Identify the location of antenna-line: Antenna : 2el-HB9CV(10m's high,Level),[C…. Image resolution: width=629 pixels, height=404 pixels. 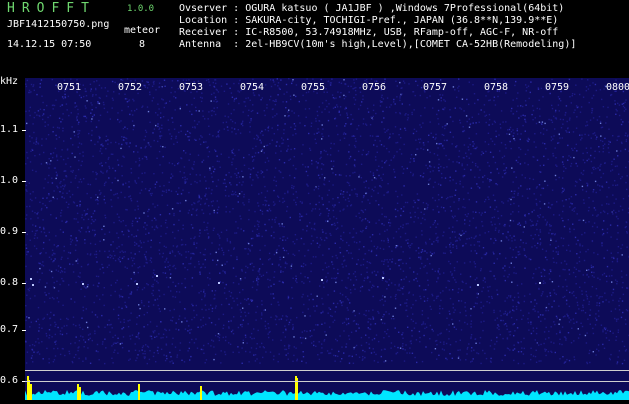
(377, 45).